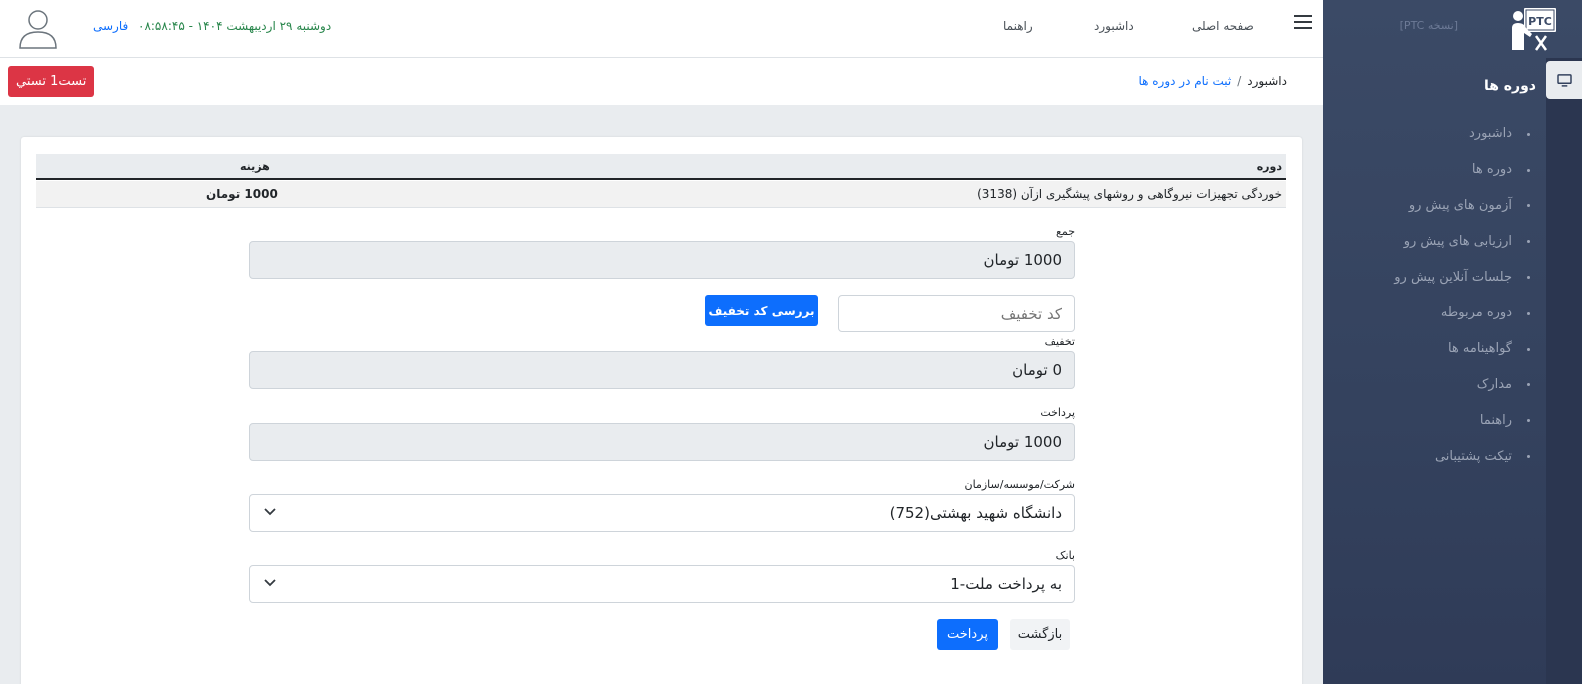  Describe the element at coordinates (1476, 313) in the screenshot. I see `sidebar-item-label: دوره مربوطه` at that location.